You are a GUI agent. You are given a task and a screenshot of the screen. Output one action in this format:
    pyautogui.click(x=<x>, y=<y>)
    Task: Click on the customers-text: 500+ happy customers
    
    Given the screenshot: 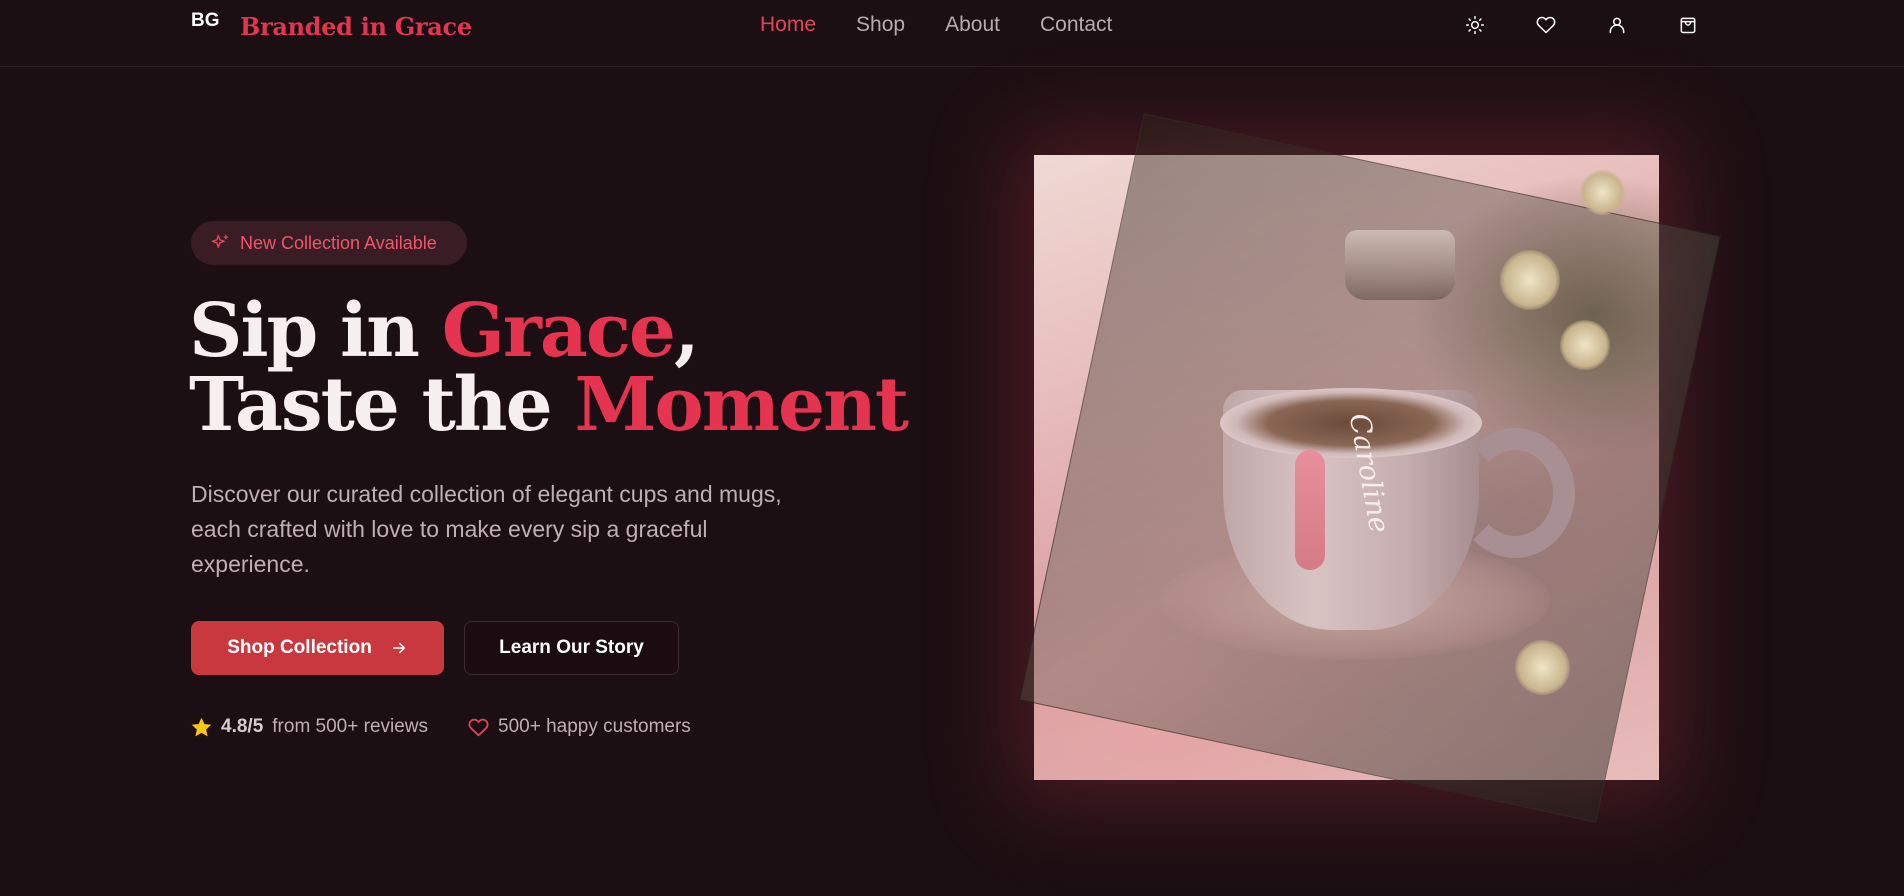 What is the action you would take?
    pyautogui.click(x=594, y=726)
    